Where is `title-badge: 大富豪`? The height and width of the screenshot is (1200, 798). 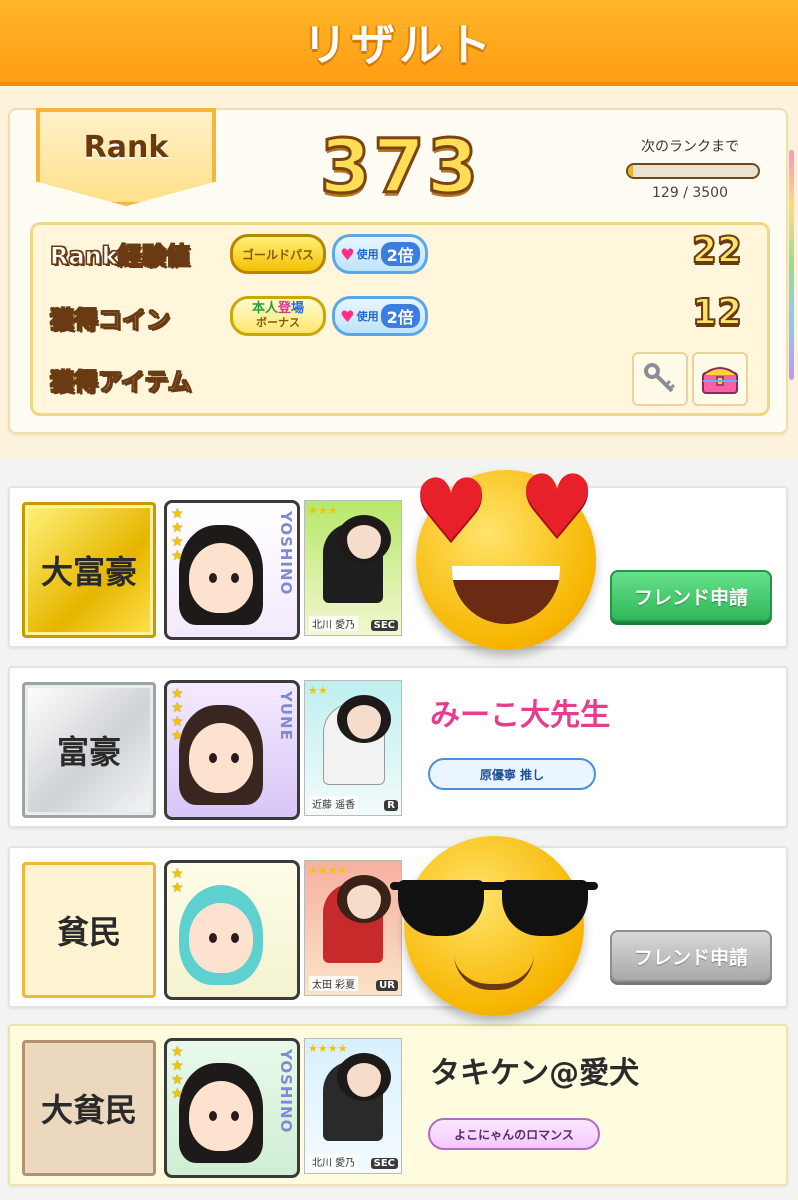 title-badge: 大富豪 is located at coordinates (89, 570).